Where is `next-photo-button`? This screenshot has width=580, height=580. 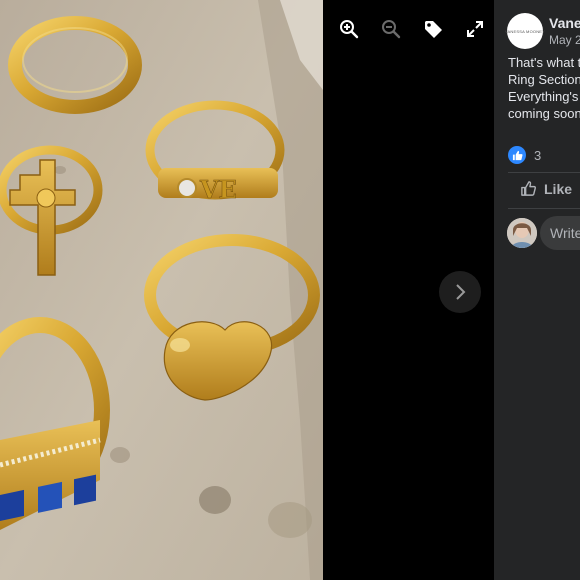 next-photo-button is located at coordinates (460, 292).